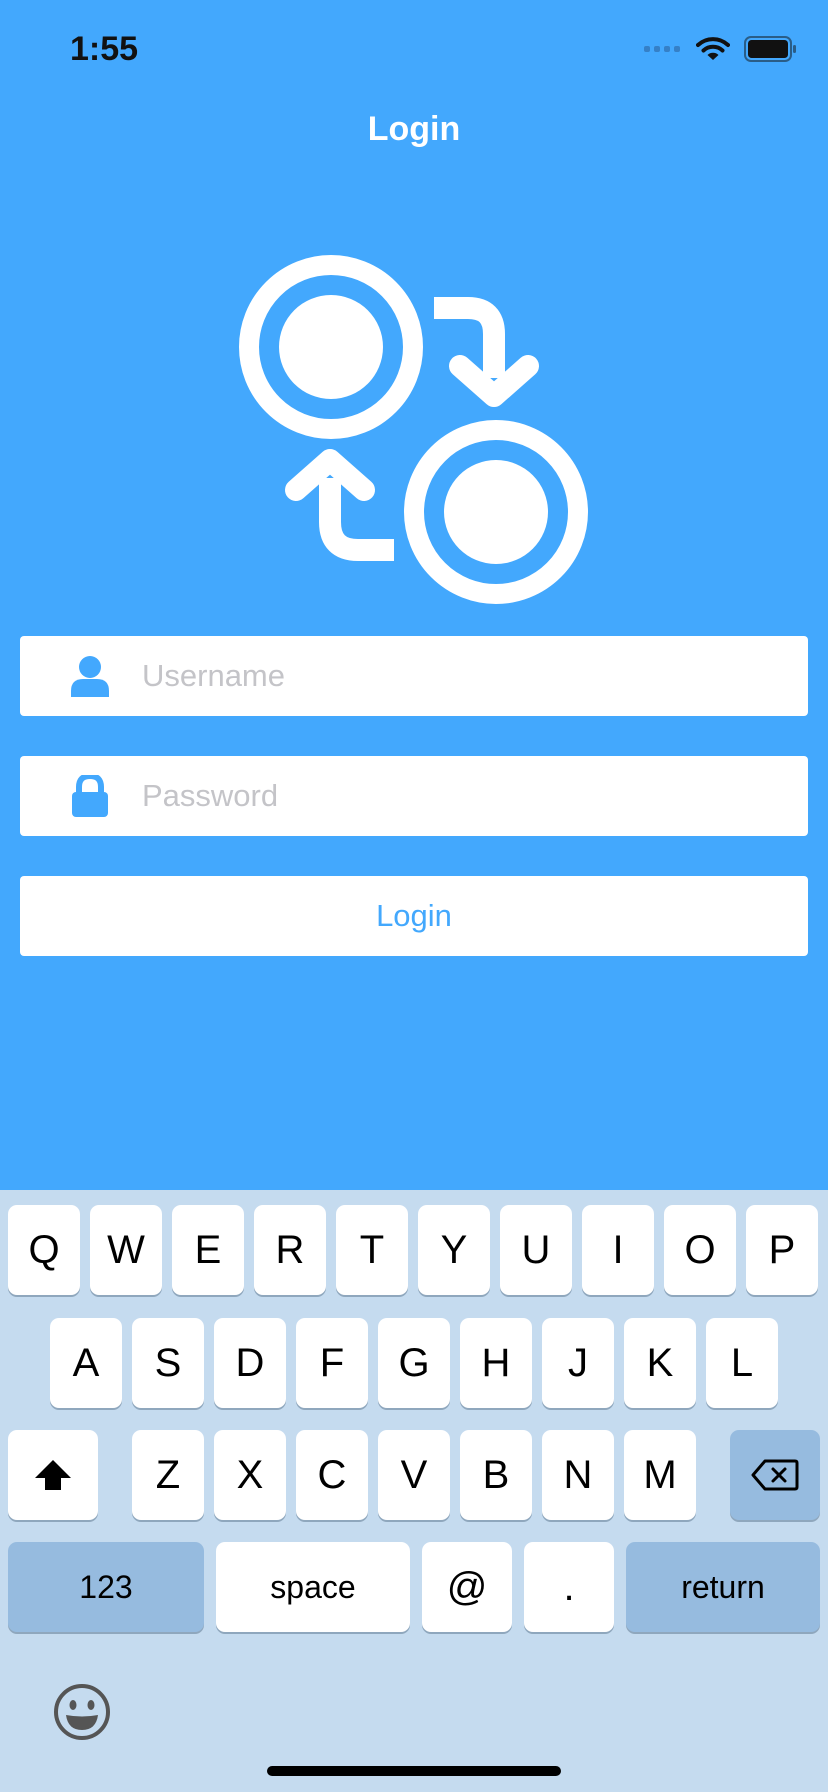 The image size is (828, 1792). What do you see at coordinates (496, 1363) in the screenshot?
I see `key-h: H` at bounding box center [496, 1363].